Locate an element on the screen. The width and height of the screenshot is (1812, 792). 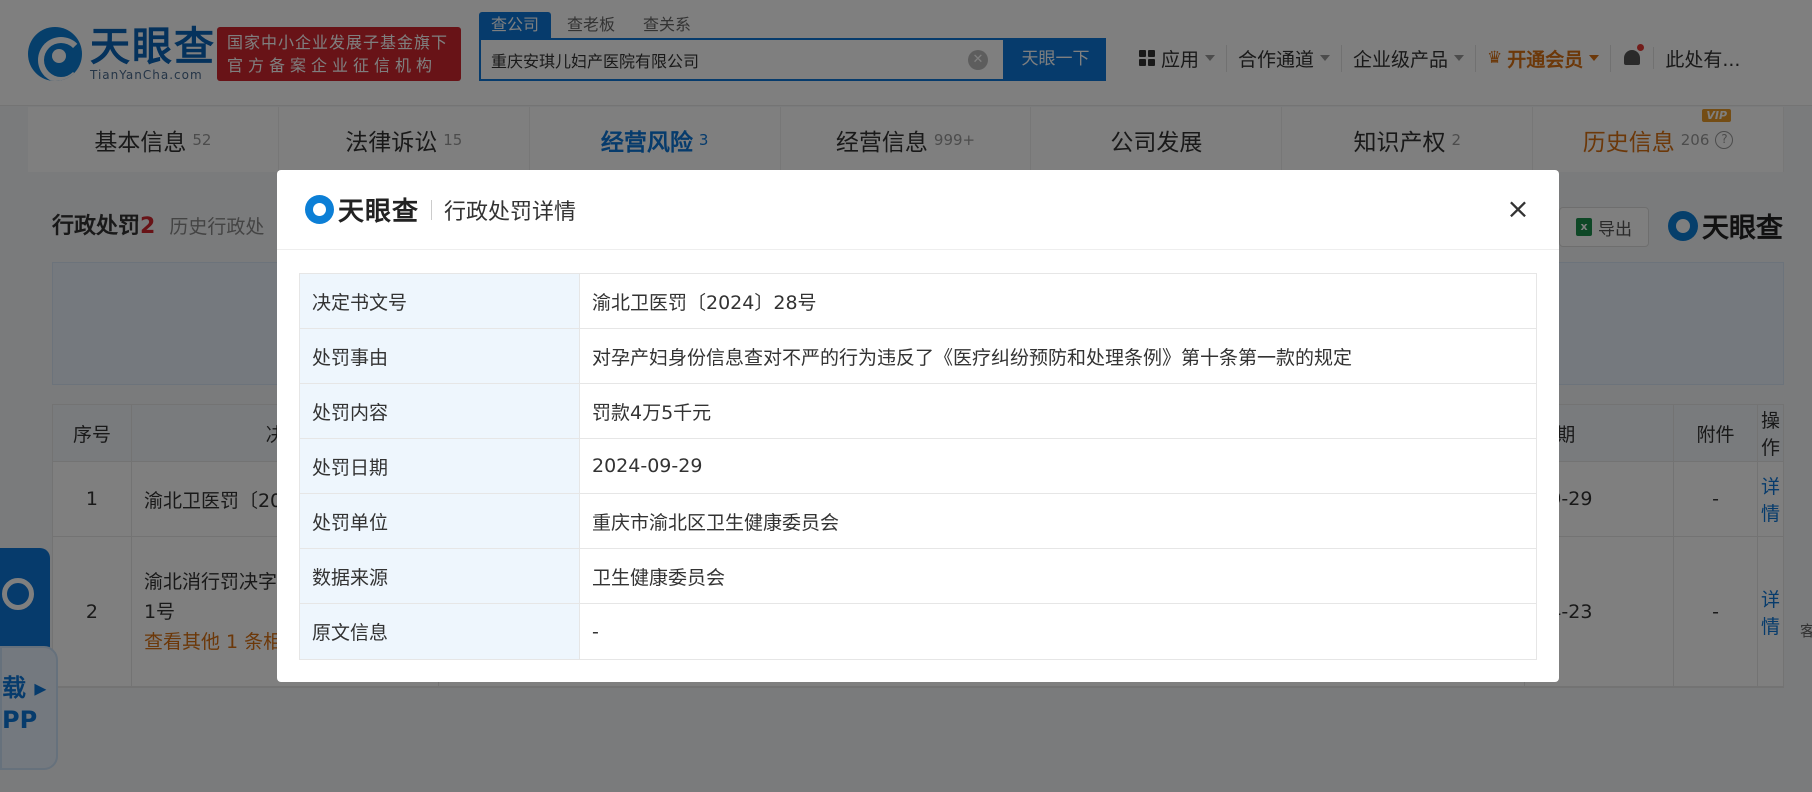
detail-row: 处罚单位 重庆市渝北区卫生健康委员会 is located at coordinates (918, 521).